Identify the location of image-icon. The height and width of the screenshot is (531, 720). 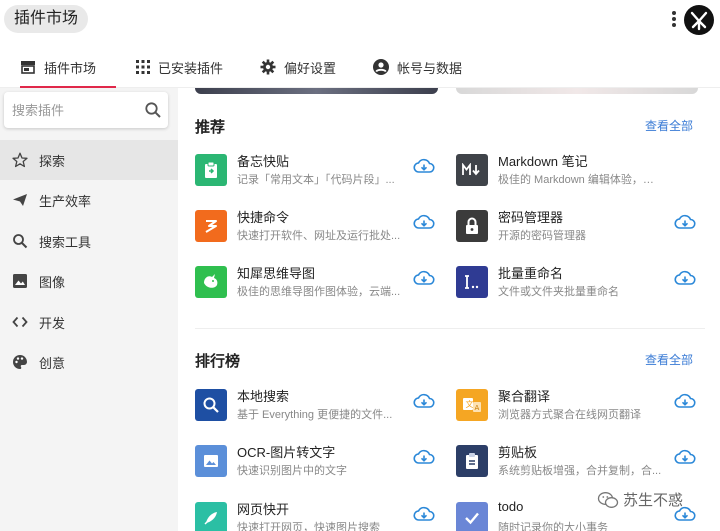
(20, 281).